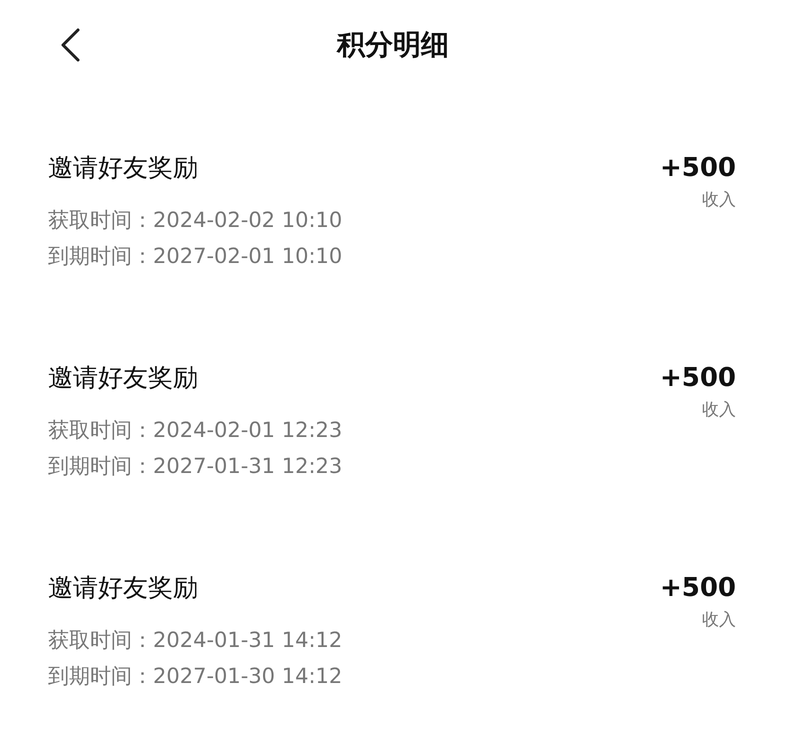 This screenshot has height=740, width=786. What do you see at coordinates (70, 45) in the screenshot?
I see `back-icon` at bounding box center [70, 45].